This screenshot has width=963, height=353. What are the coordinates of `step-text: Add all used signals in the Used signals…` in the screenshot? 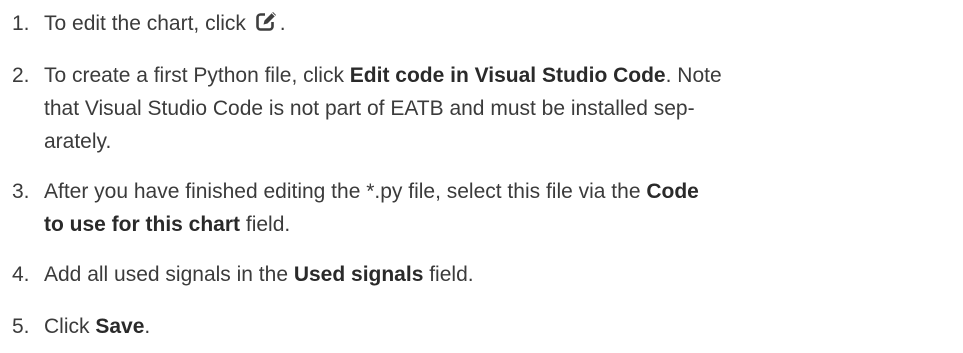 It's located at (259, 274).